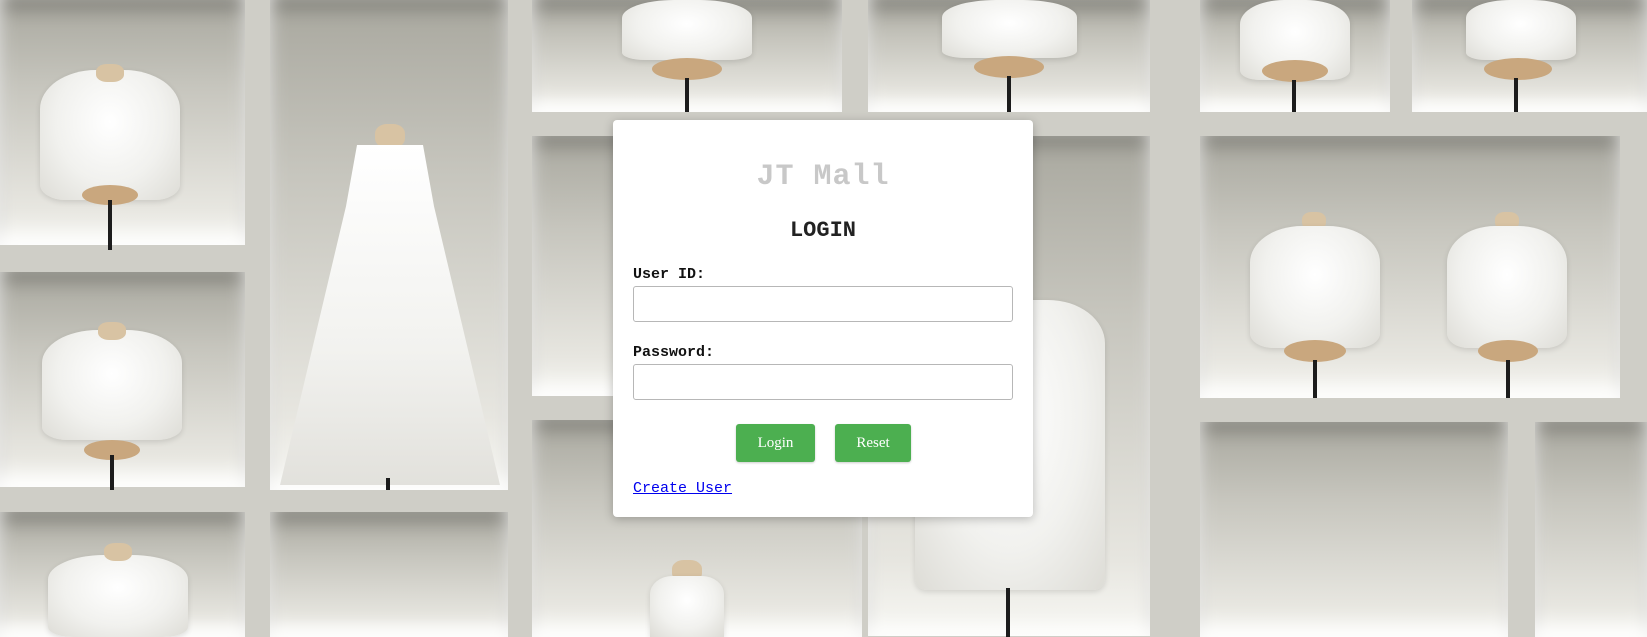  Describe the element at coordinates (822, 230) in the screenshot. I see `login-heading: LOGIN` at that location.